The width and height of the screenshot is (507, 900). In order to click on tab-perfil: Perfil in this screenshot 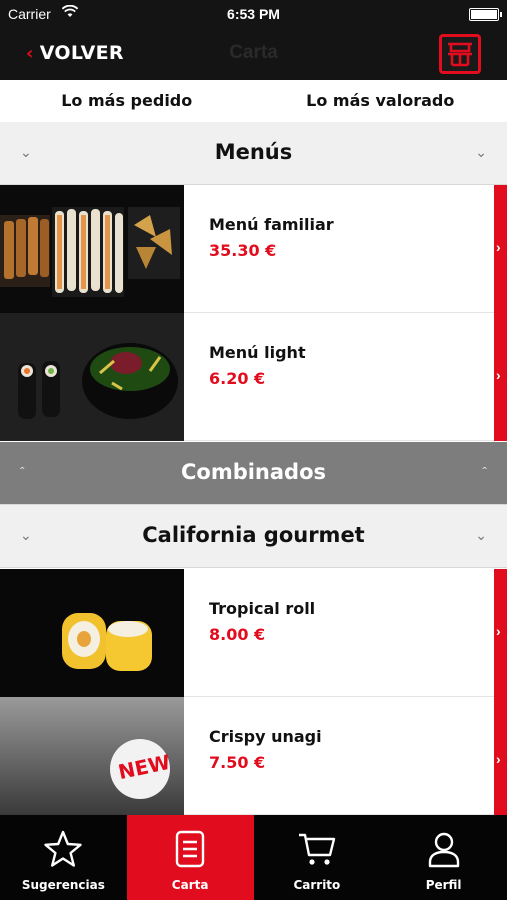, I will do `click(443, 857)`.